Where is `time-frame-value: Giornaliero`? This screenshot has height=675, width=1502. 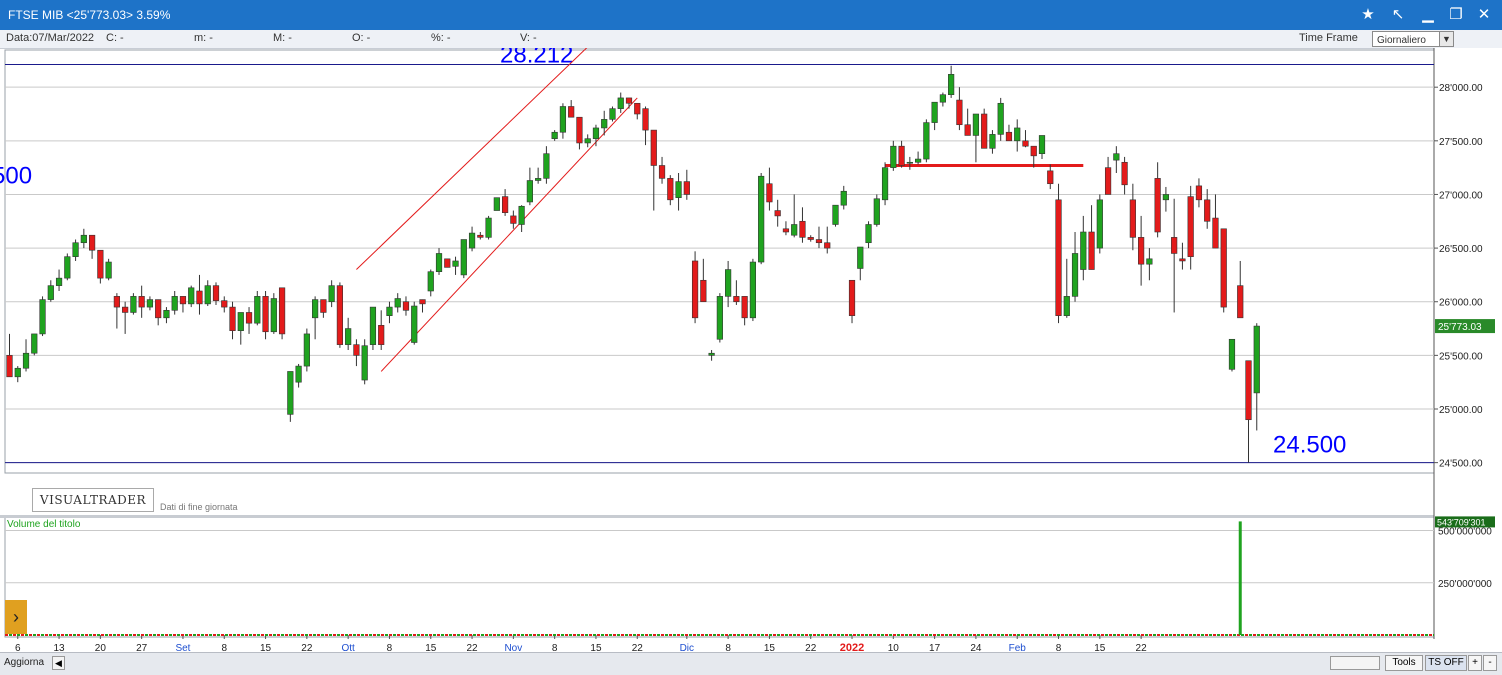 time-frame-value: Giornaliero is located at coordinates (1401, 40).